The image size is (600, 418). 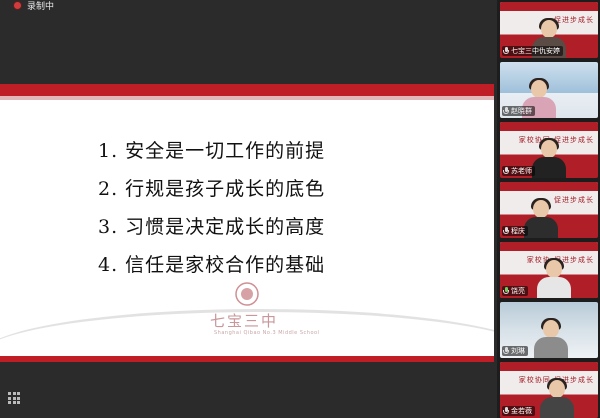 I want to click on participant-tile: 刘琳, so click(x=549, y=330).